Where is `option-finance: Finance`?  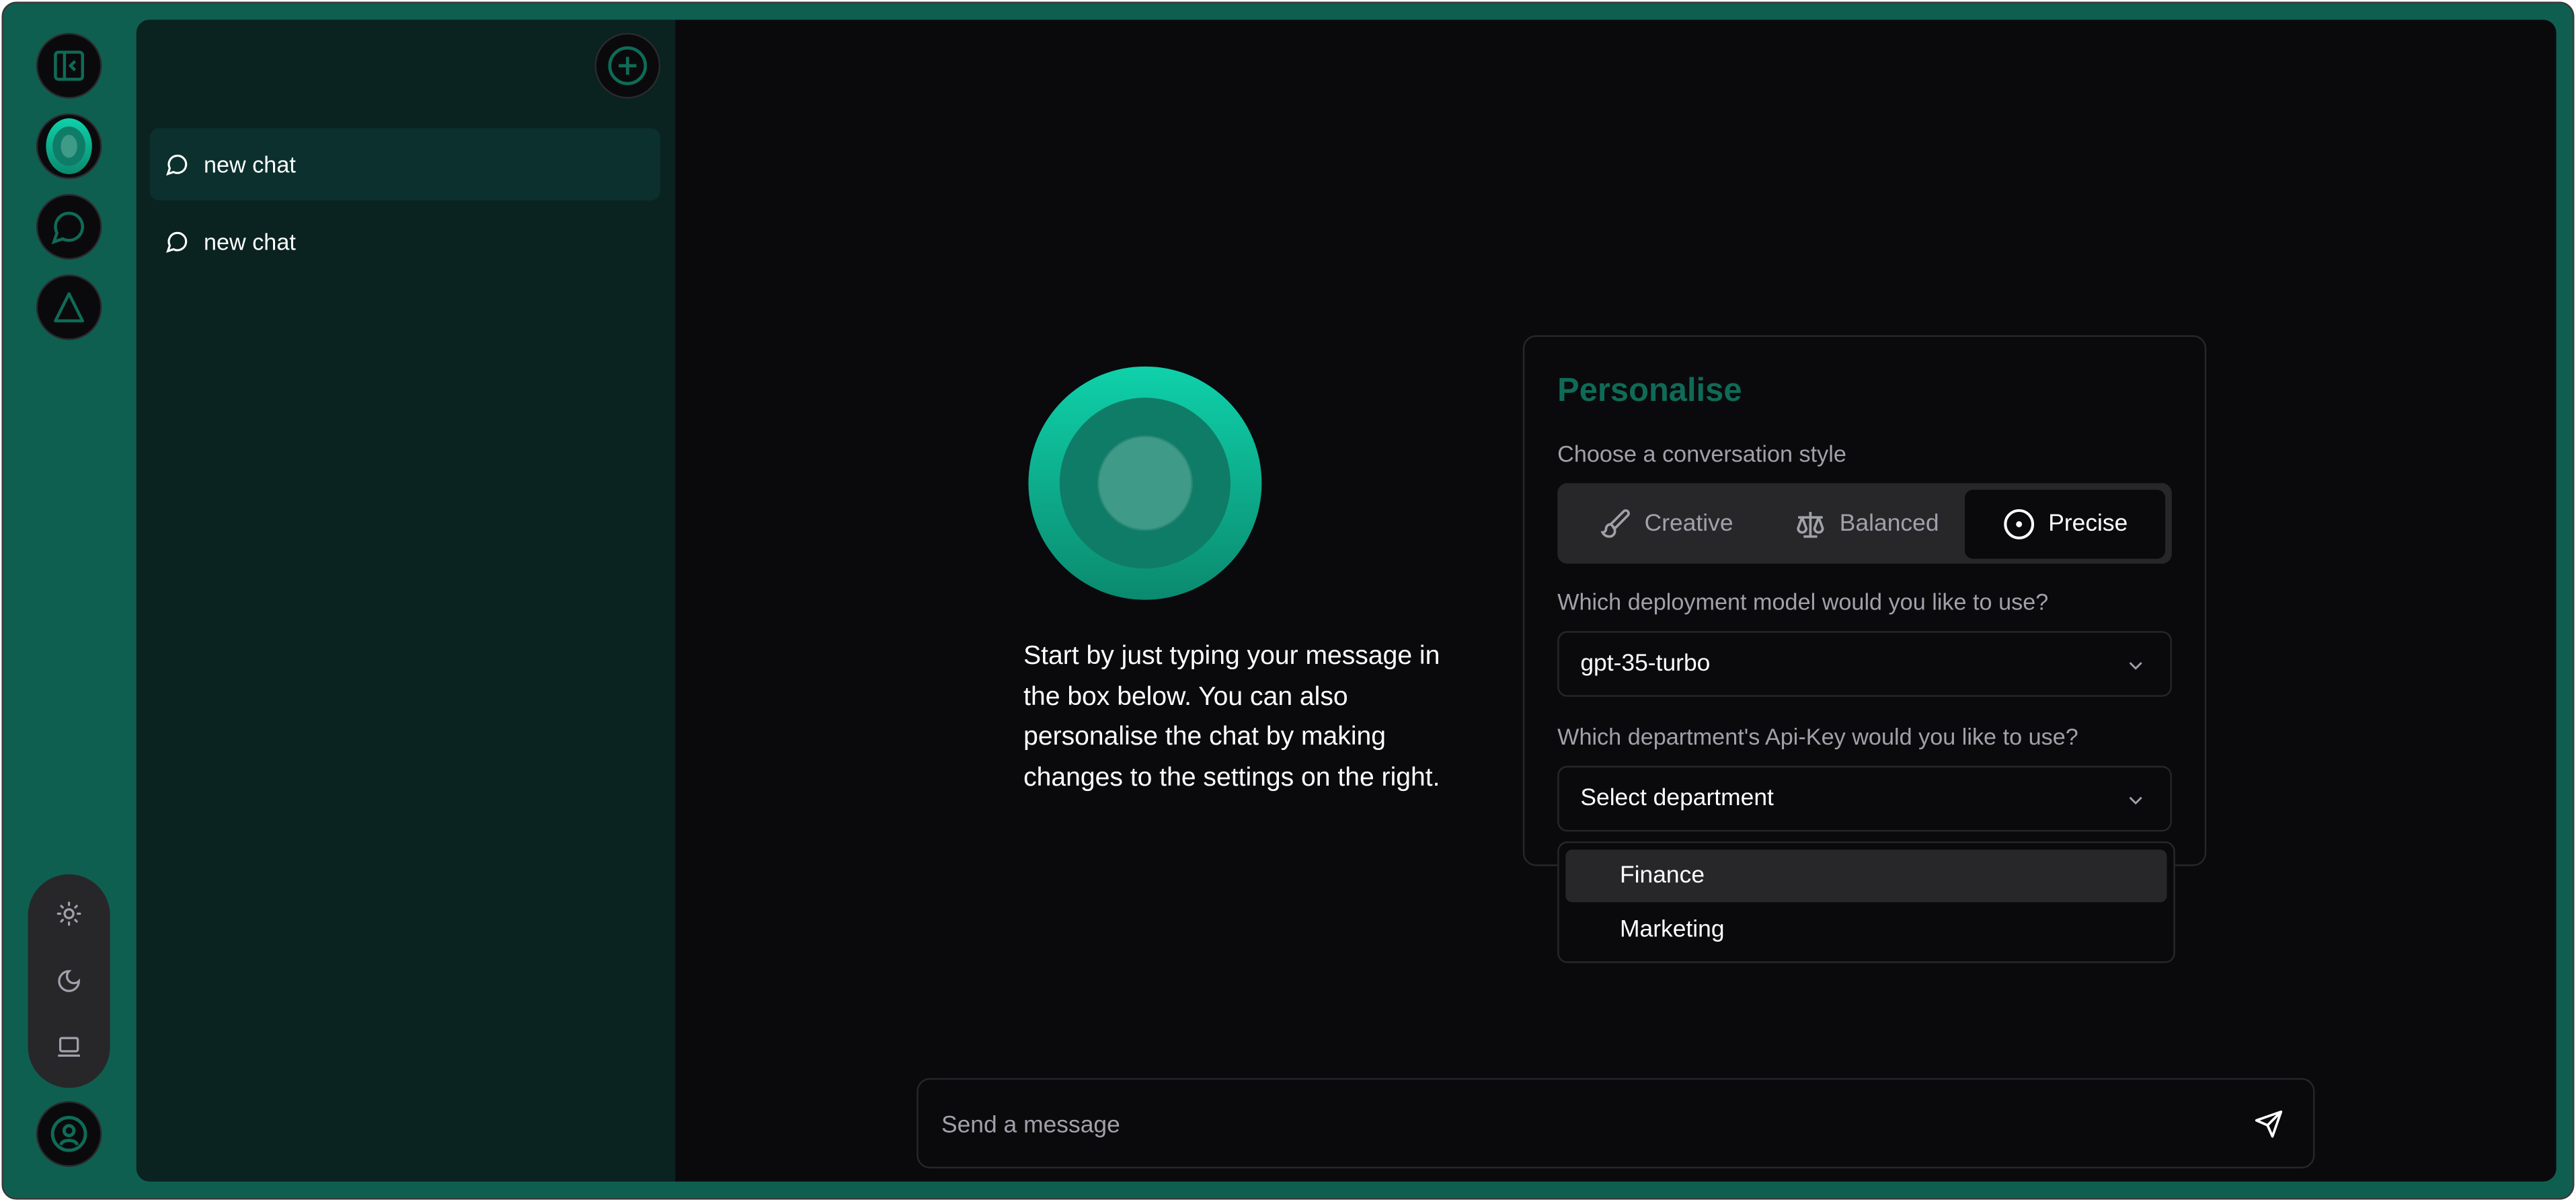
option-finance: Finance is located at coordinates (1866, 876).